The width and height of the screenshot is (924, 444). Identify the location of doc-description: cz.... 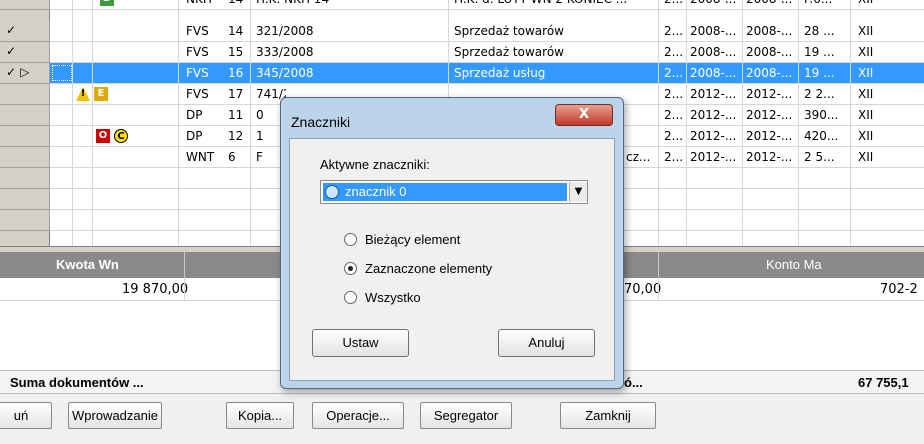
(638, 157).